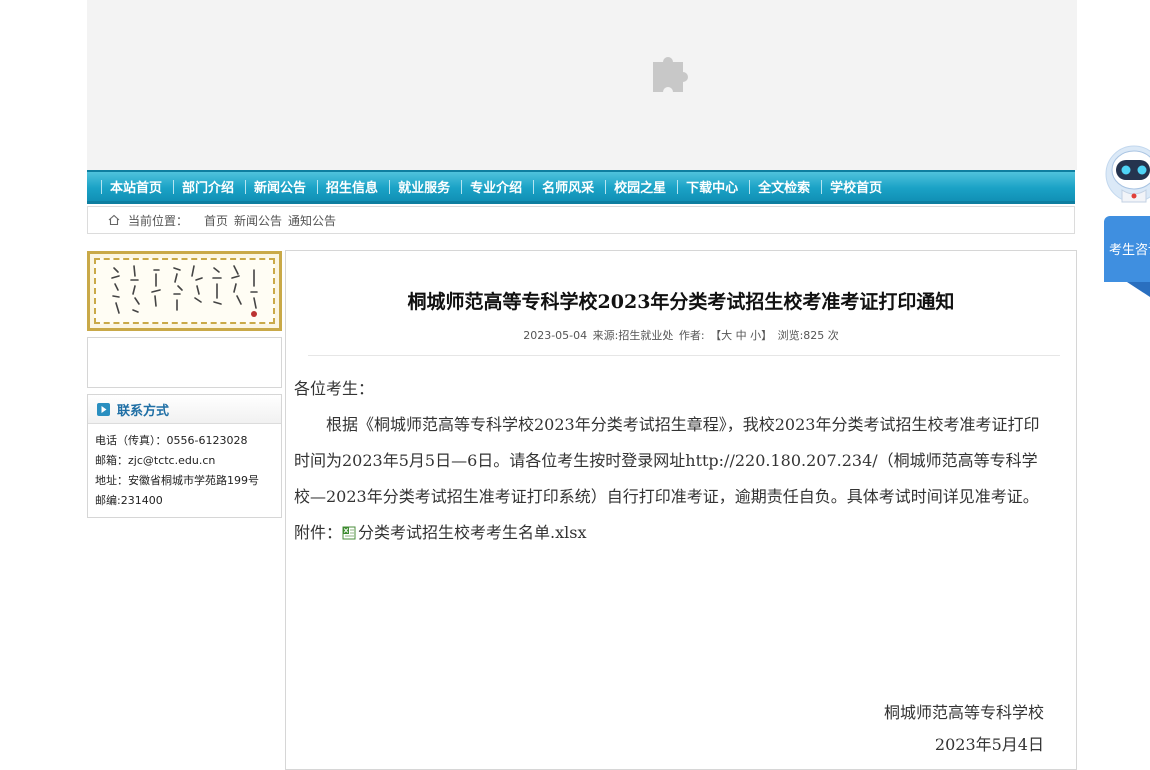 The image size is (1150, 770). Describe the element at coordinates (691, 335) in the screenshot. I see `article-author: 作者:` at that location.